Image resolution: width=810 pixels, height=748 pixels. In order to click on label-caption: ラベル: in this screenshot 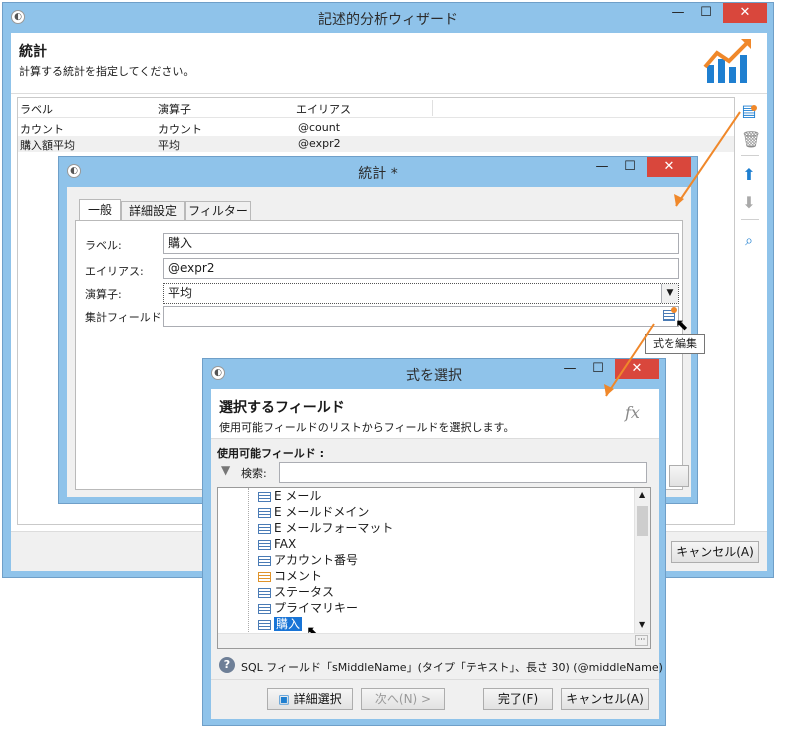, I will do `click(103, 245)`.